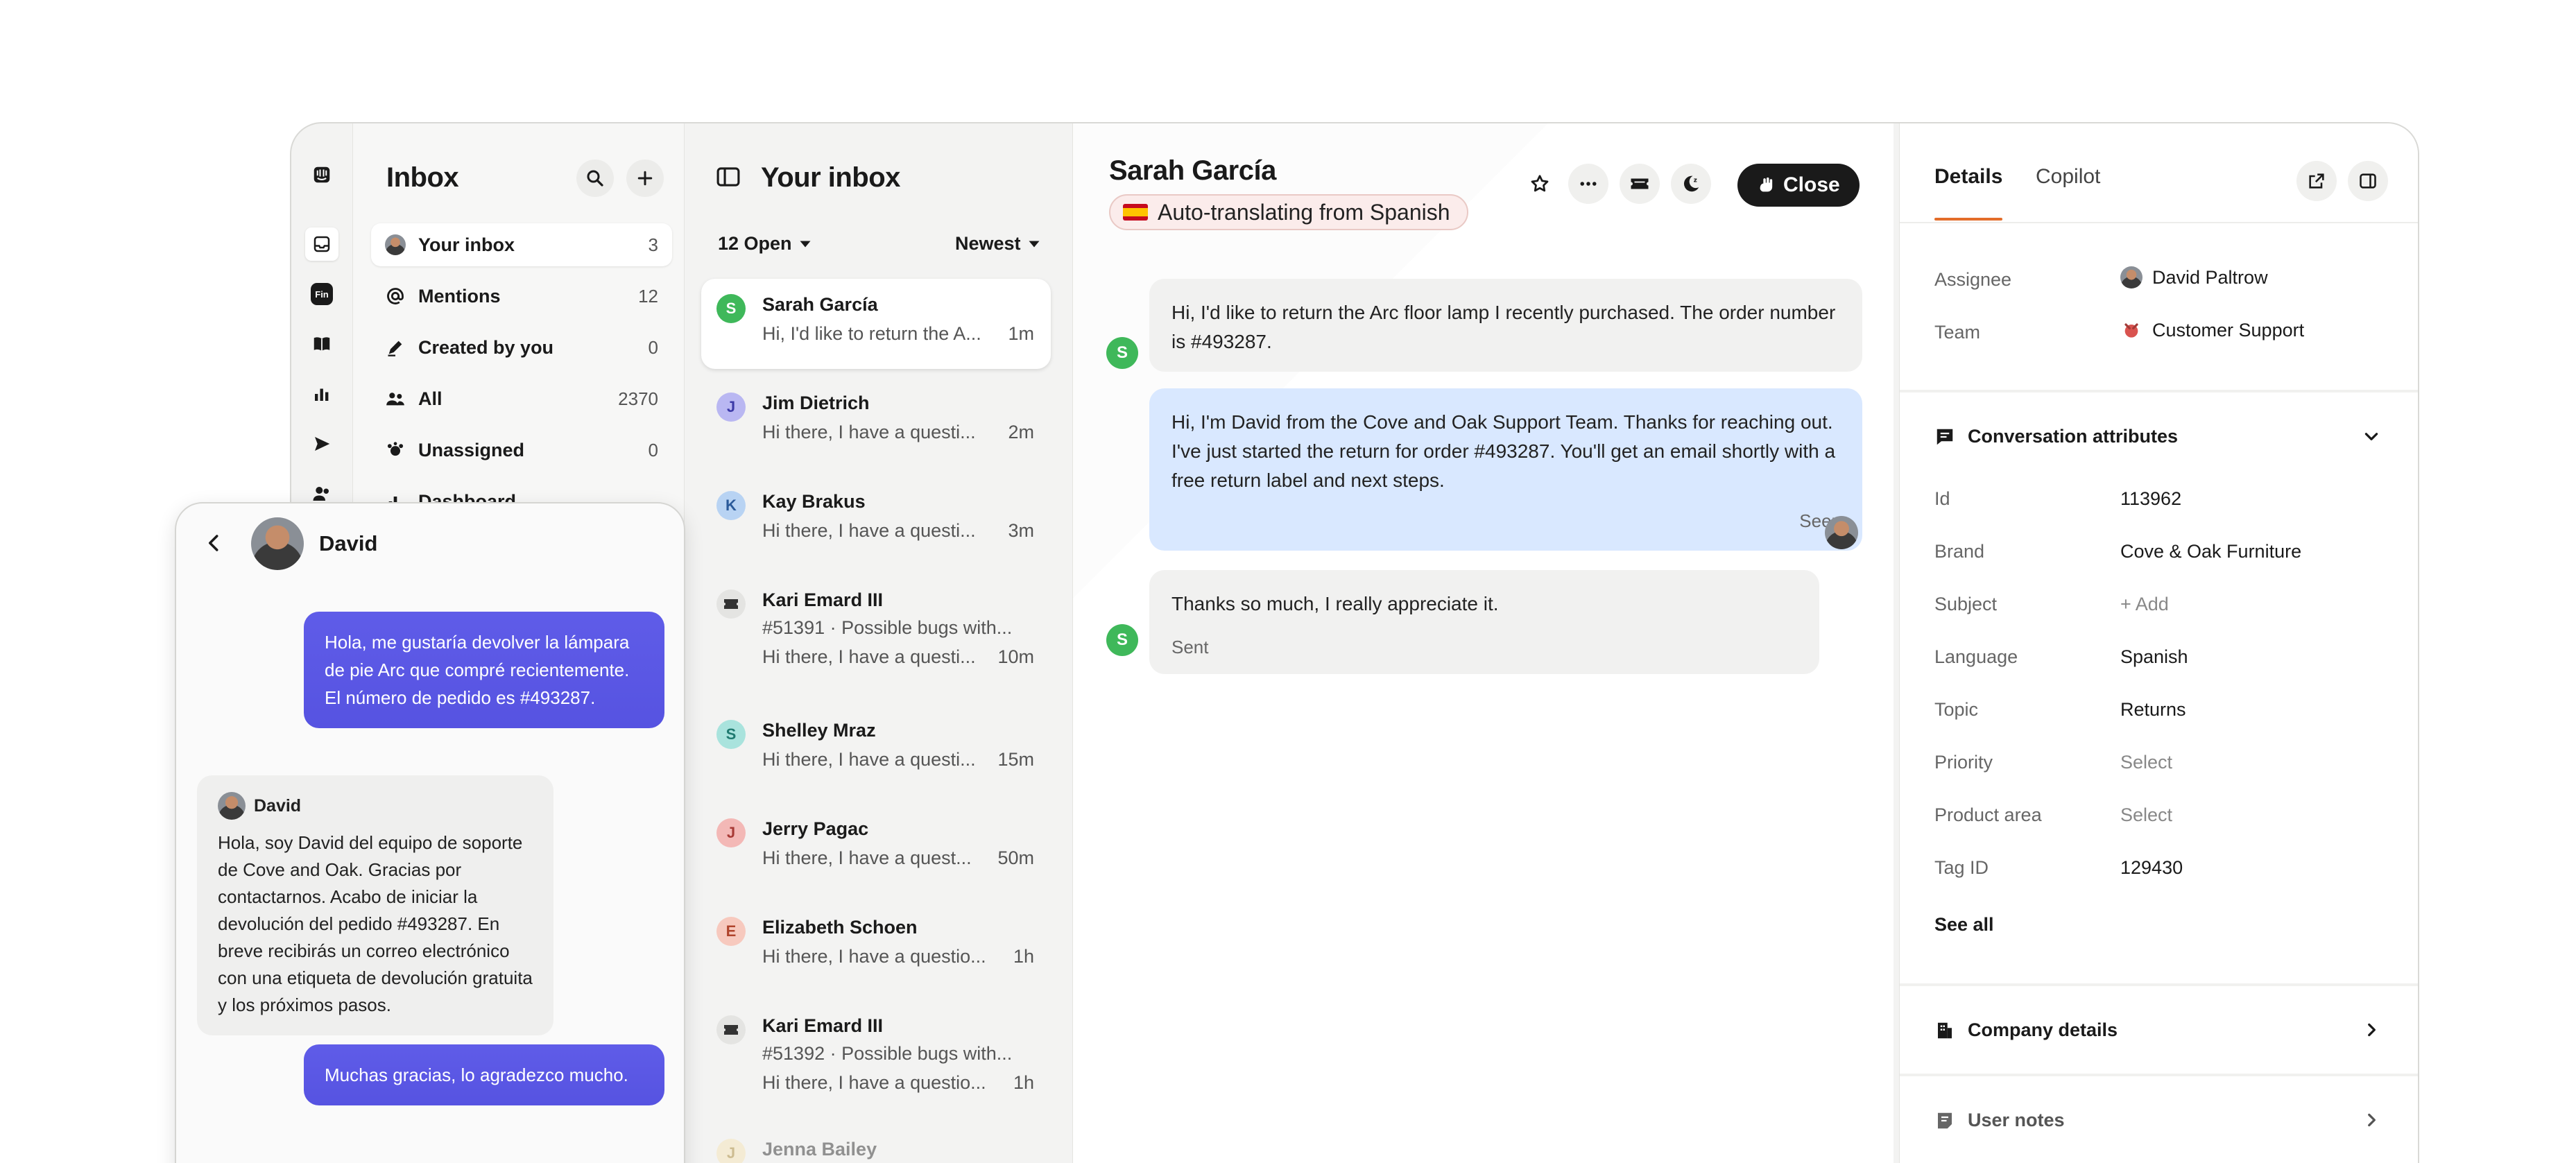 The width and height of the screenshot is (2576, 1163). I want to click on conversation-item: J Jenna Bailey, so click(876, 1146).